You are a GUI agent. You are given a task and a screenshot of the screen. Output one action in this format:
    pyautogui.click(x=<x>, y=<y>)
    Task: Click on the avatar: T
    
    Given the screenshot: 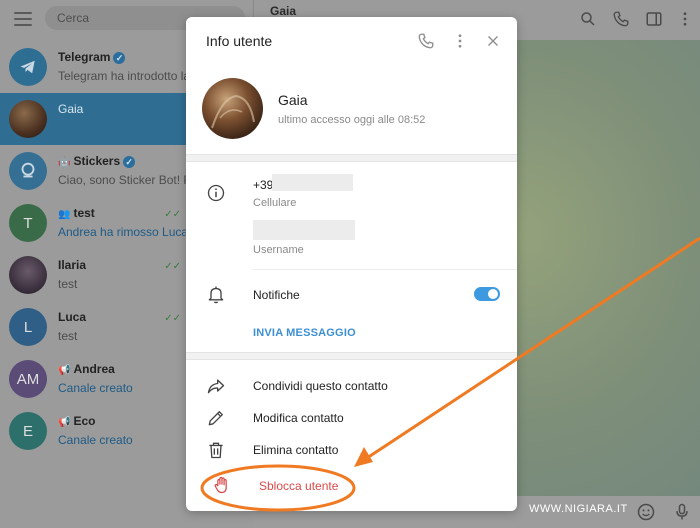 What is the action you would take?
    pyautogui.click(x=28, y=223)
    